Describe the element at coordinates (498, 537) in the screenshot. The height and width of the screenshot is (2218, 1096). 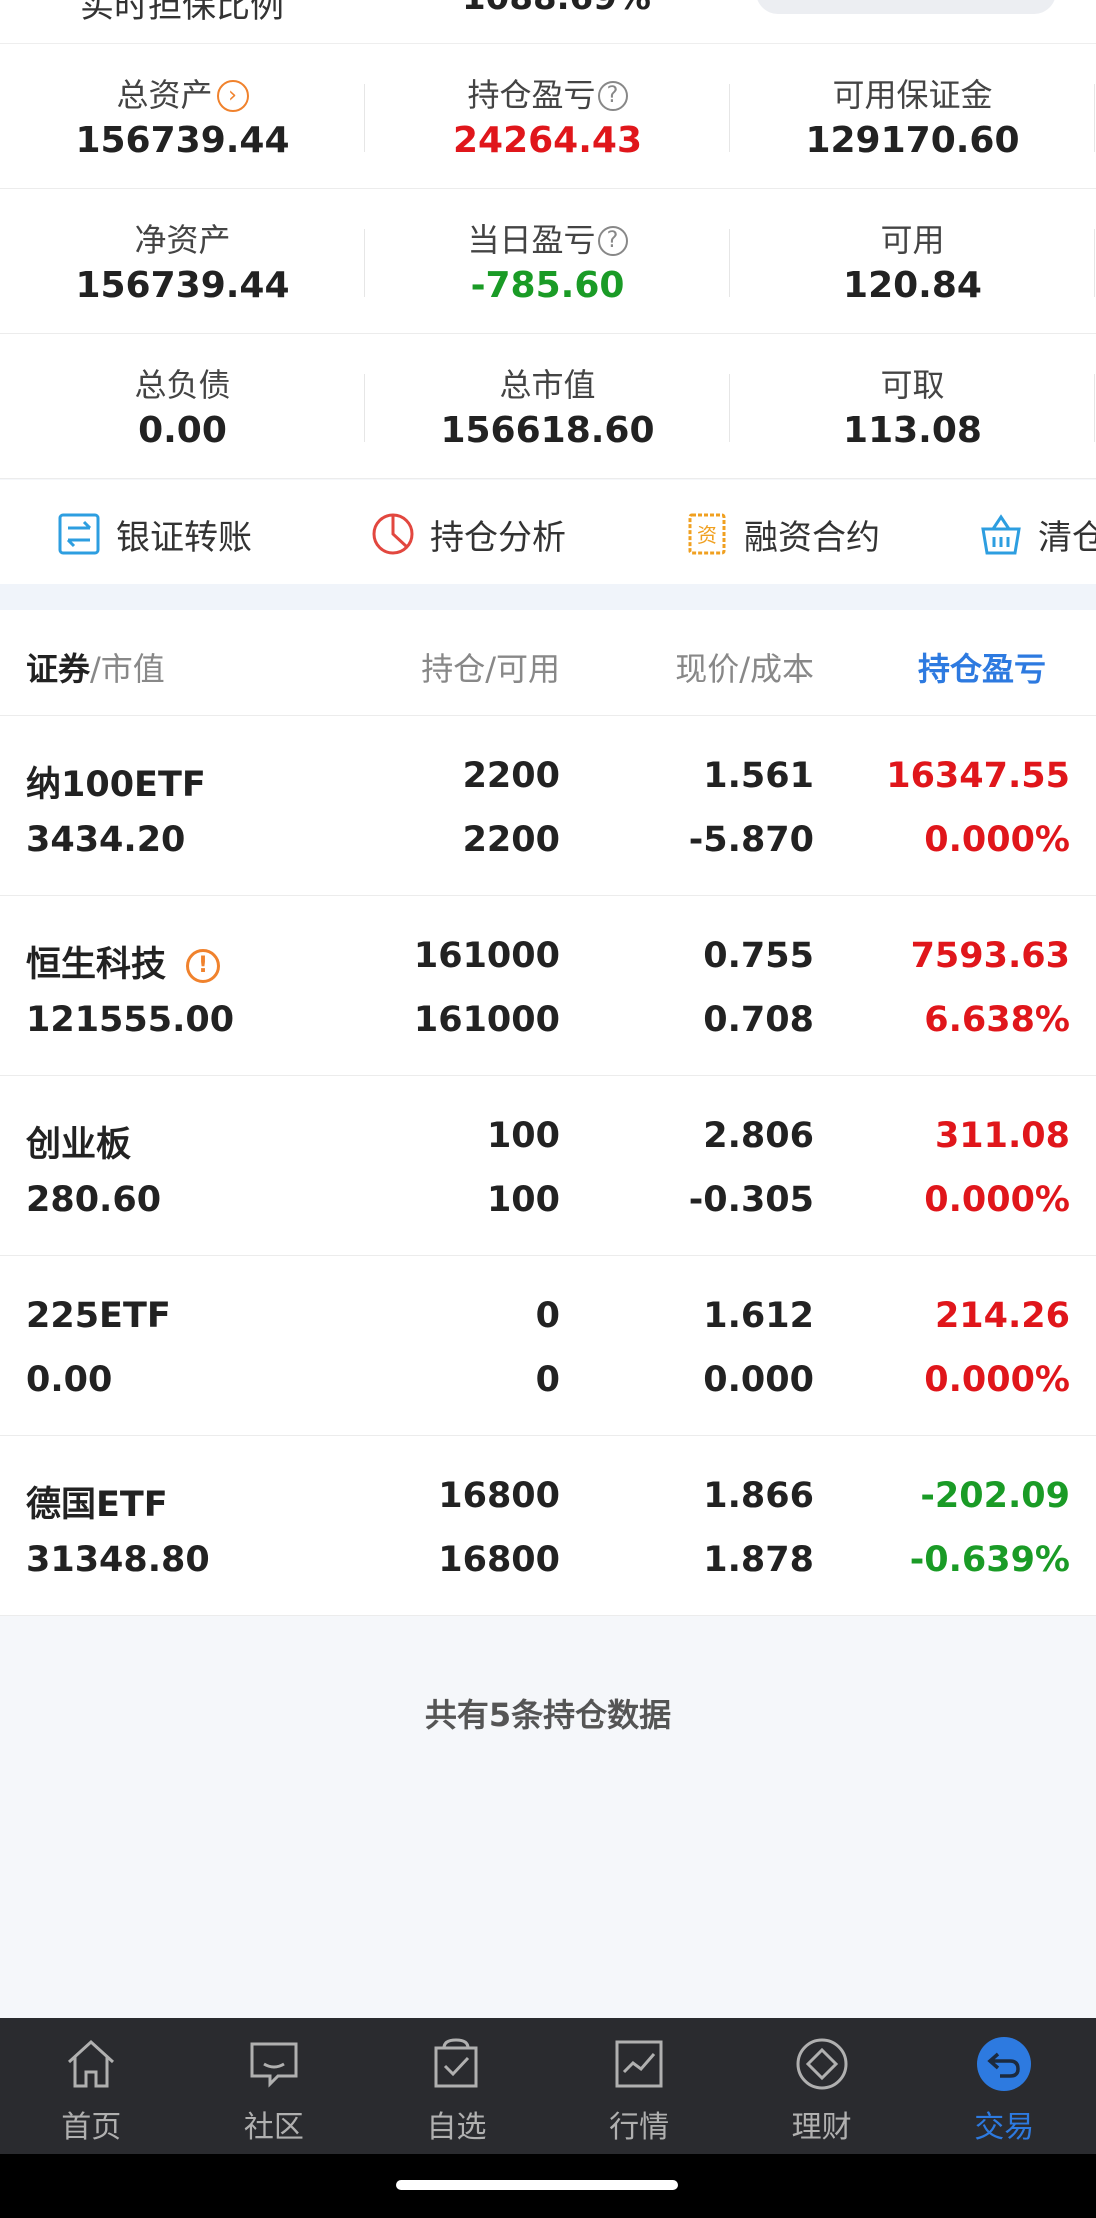
I see `quick-action-label: 持仓分析` at that location.